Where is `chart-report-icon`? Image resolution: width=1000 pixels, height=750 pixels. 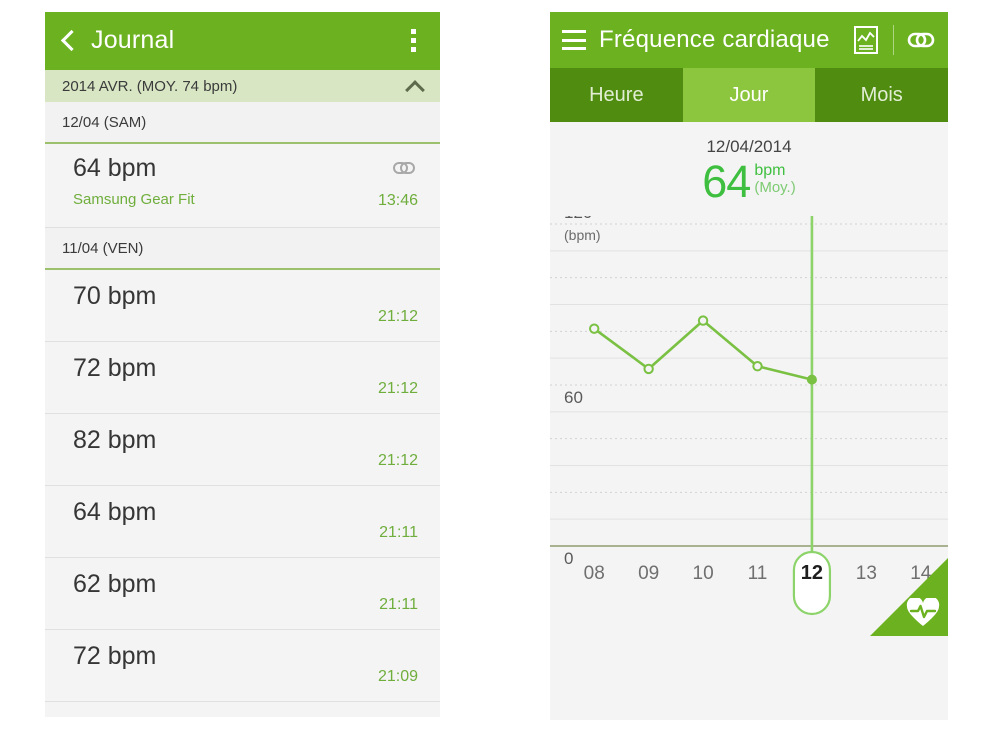
chart-report-icon is located at coordinates (866, 40).